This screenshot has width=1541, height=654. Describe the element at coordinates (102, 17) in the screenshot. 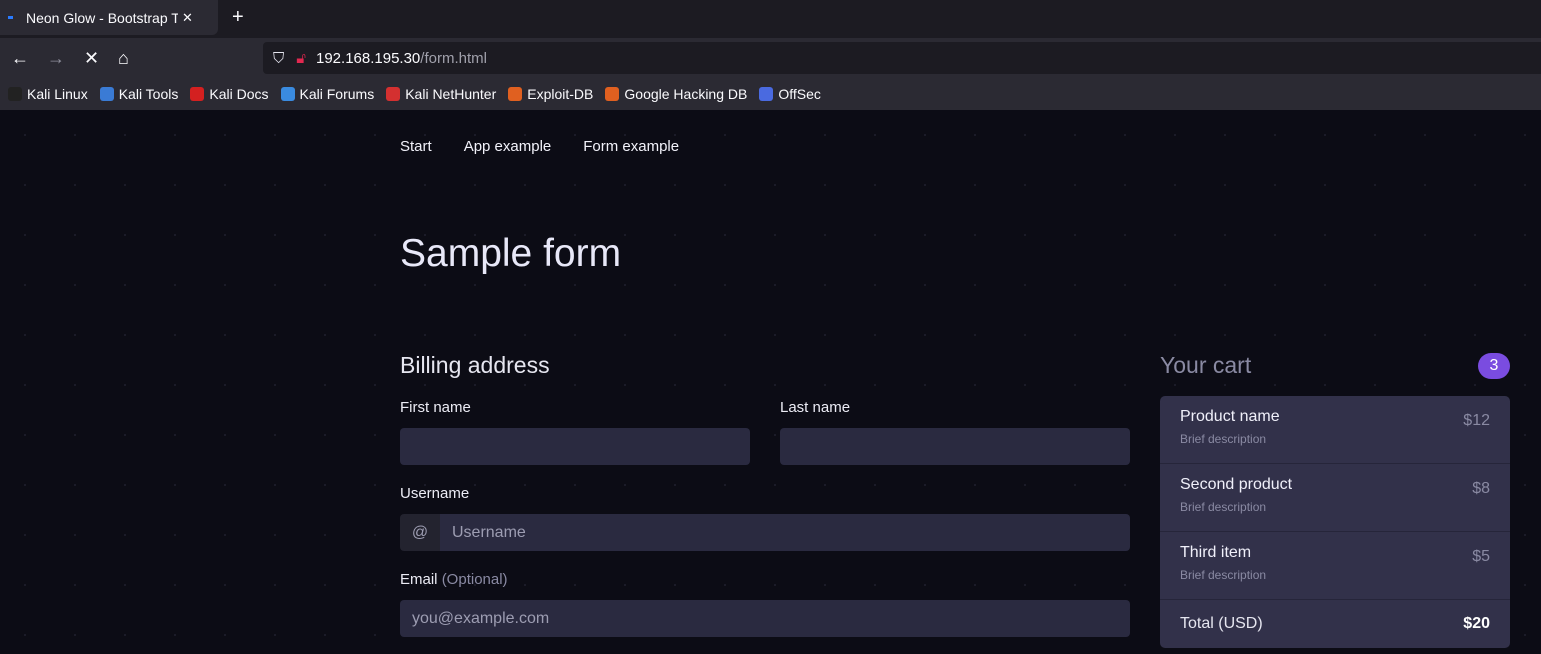

I see `tab-title: Neon Glow - Bootstrap Theme` at that location.